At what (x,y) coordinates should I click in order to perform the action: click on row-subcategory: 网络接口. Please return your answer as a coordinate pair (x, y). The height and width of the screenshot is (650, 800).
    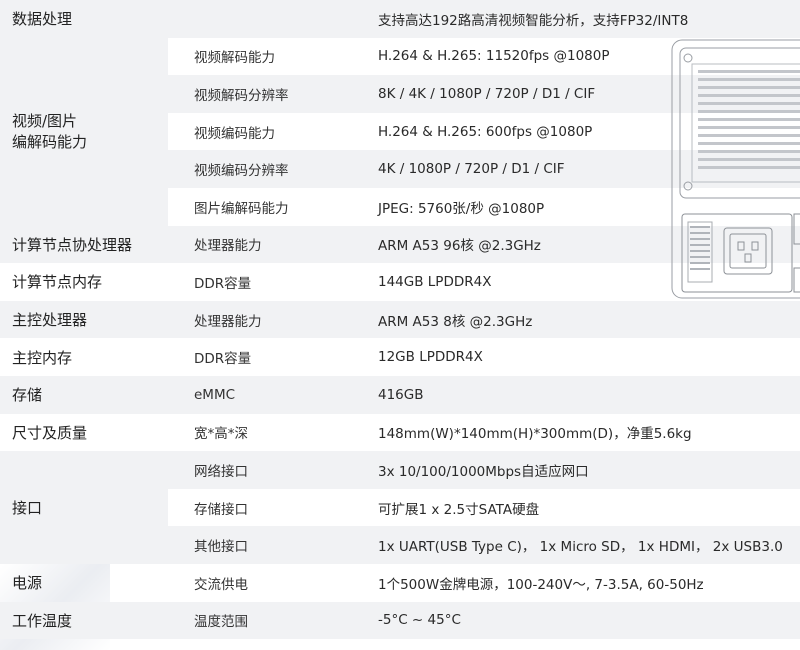
    Looking at the image, I should click on (267, 470).